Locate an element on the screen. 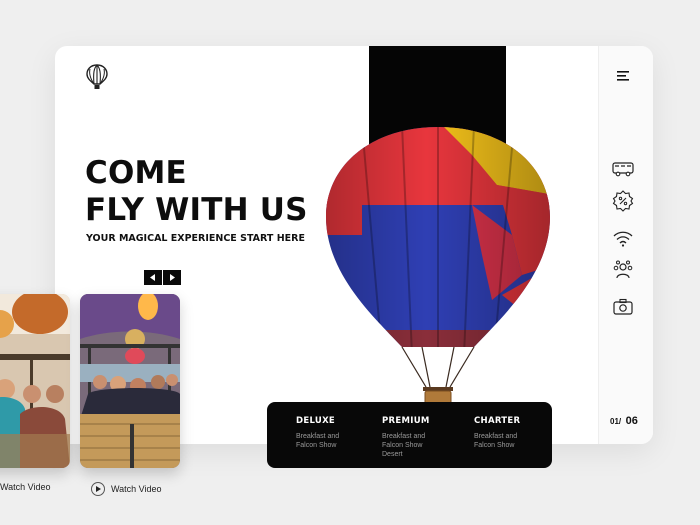  slider-controls is located at coordinates (162, 277).